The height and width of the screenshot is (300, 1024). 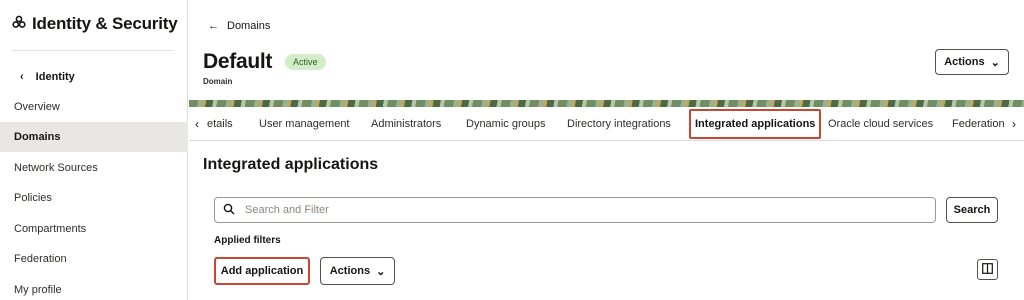 I want to click on tab-label: Directory integrations, so click(x=619, y=124).